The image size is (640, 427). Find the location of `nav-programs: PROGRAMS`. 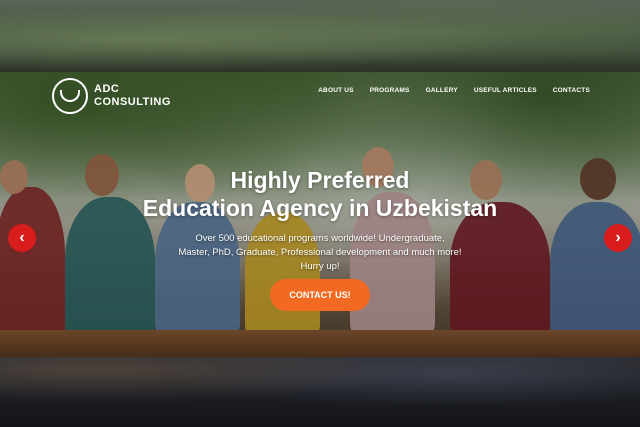

nav-programs: PROGRAMS is located at coordinates (390, 90).